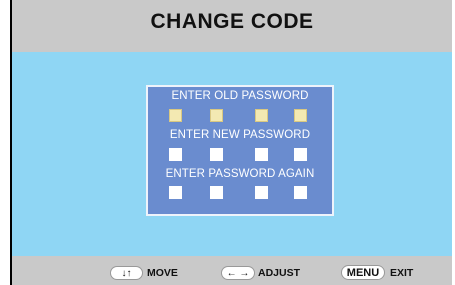 The width and height of the screenshot is (455, 285). Describe the element at coordinates (232, 21) in the screenshot. I see `page-title: CHANGE CODE` at that location.